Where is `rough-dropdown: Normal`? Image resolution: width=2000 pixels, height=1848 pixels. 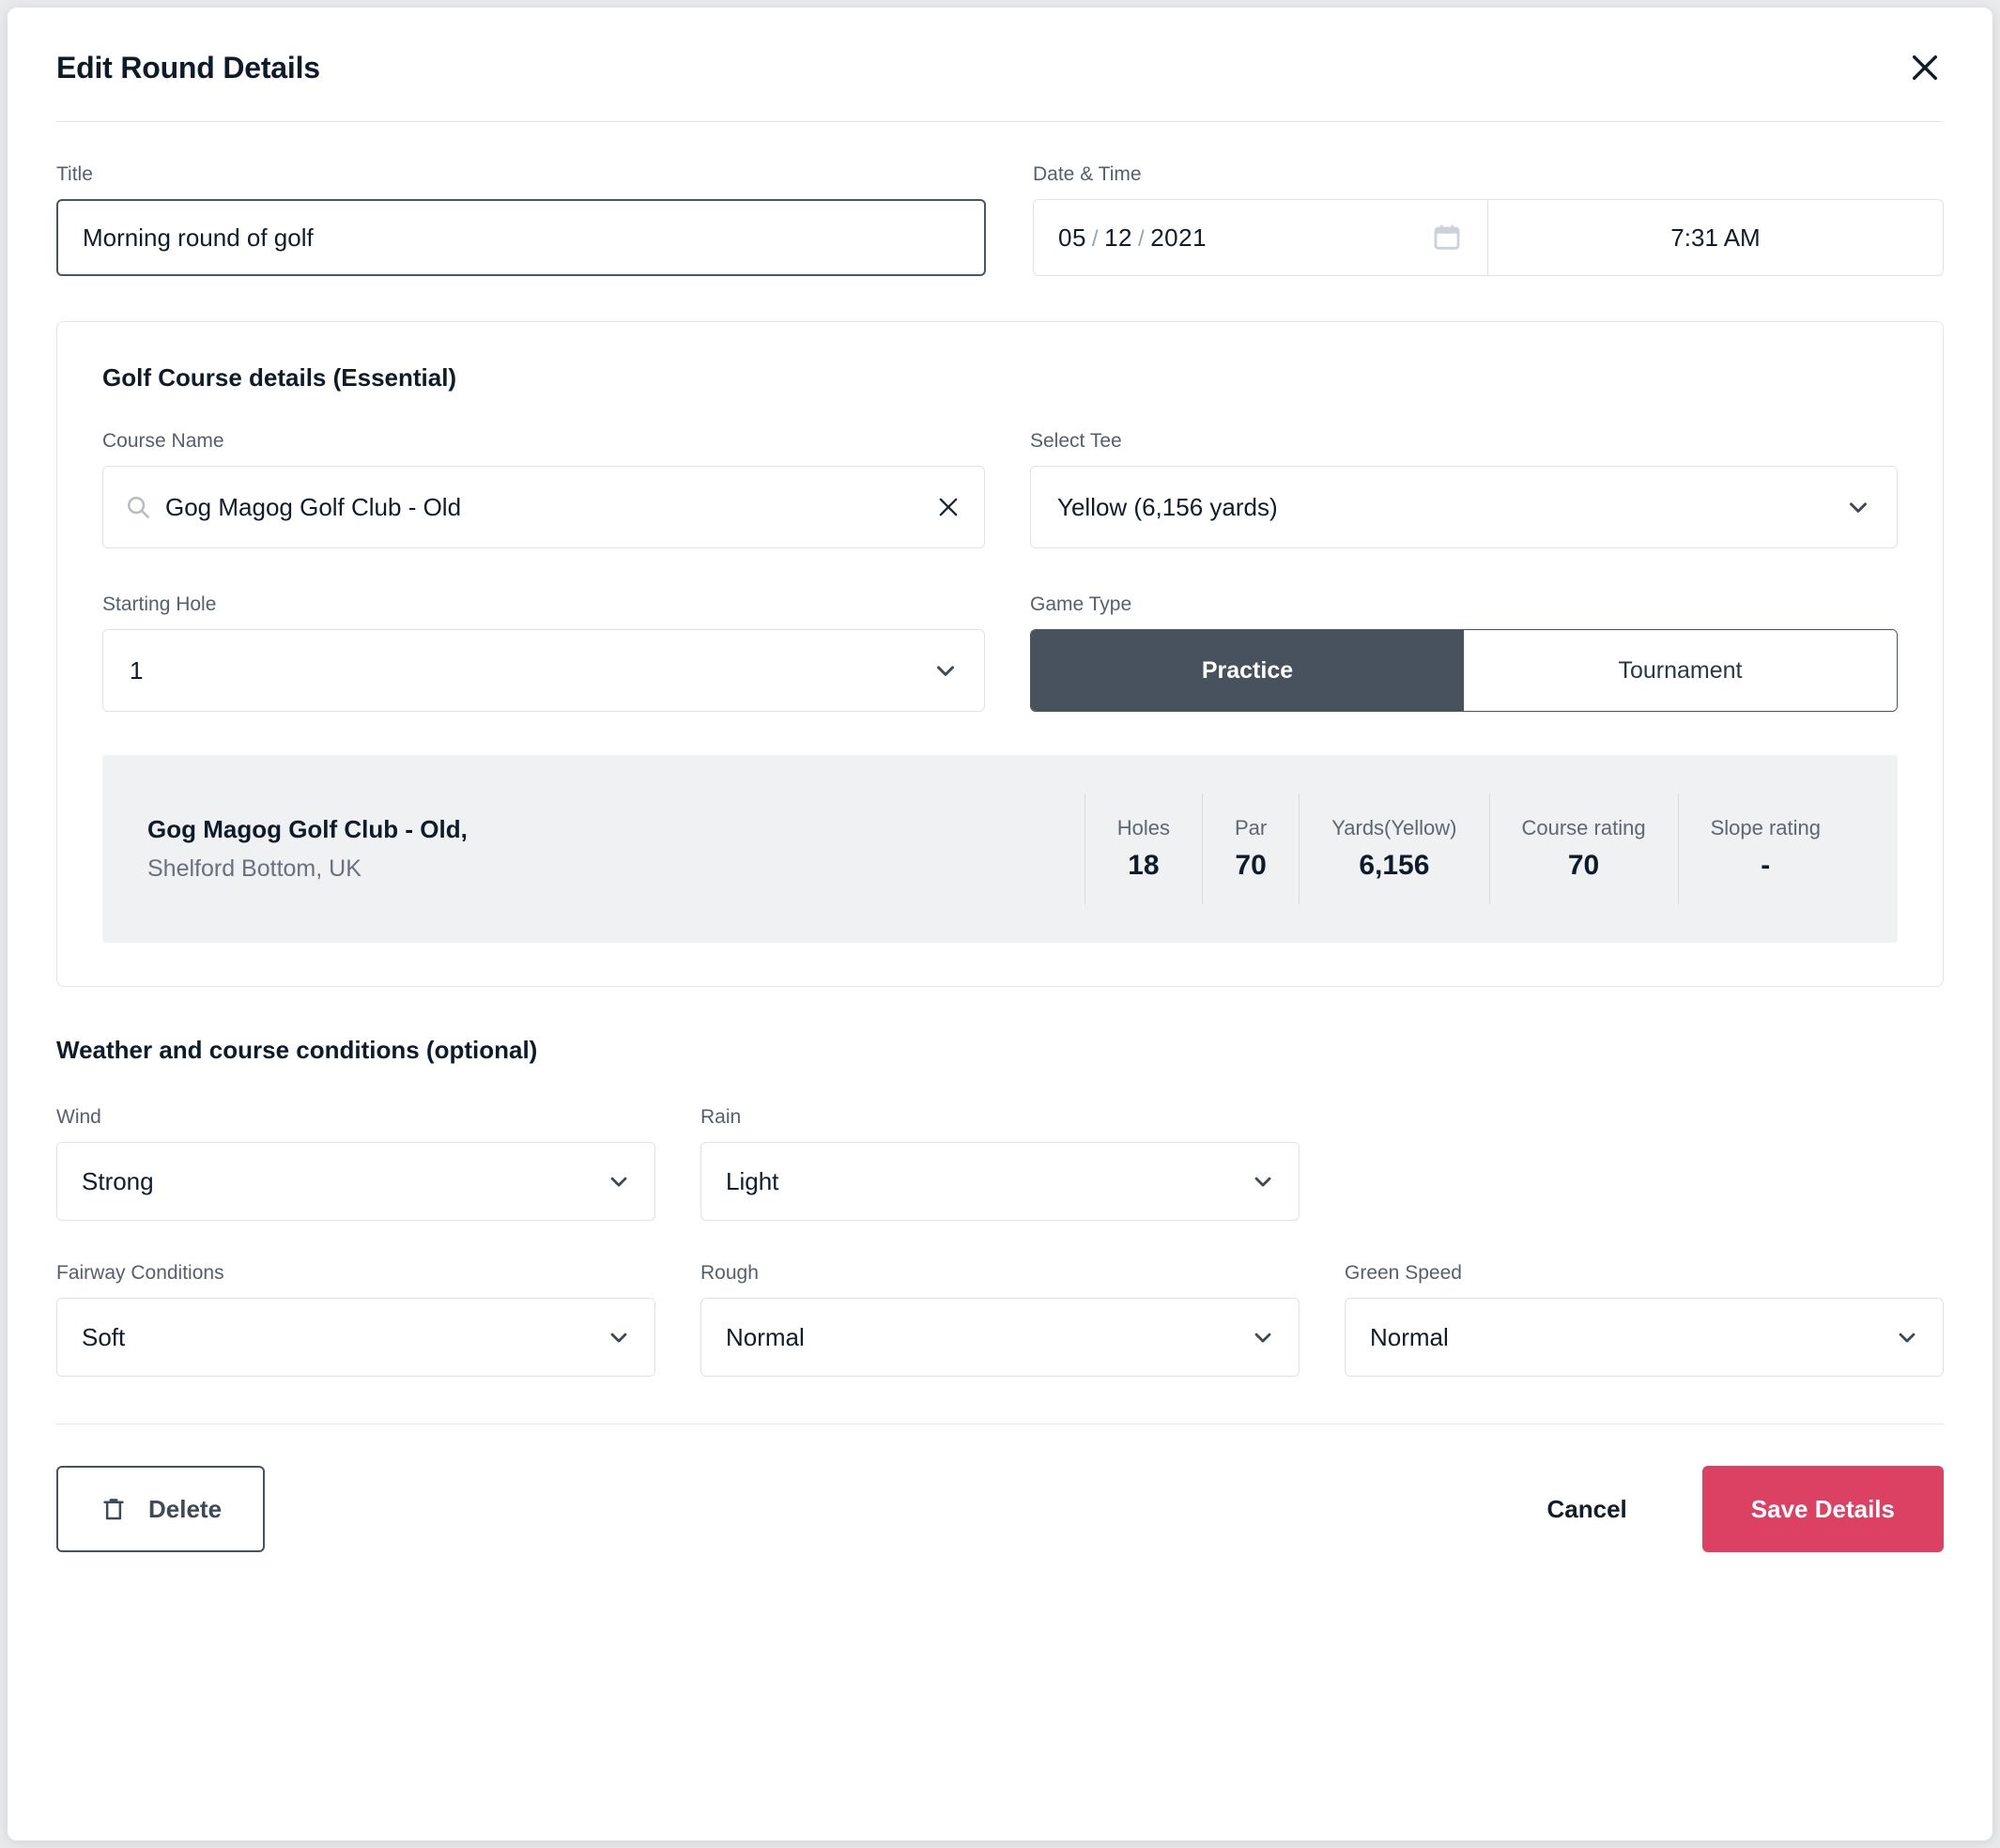 rough-dropdown: Normal is located at coordinates (1000, 1337).